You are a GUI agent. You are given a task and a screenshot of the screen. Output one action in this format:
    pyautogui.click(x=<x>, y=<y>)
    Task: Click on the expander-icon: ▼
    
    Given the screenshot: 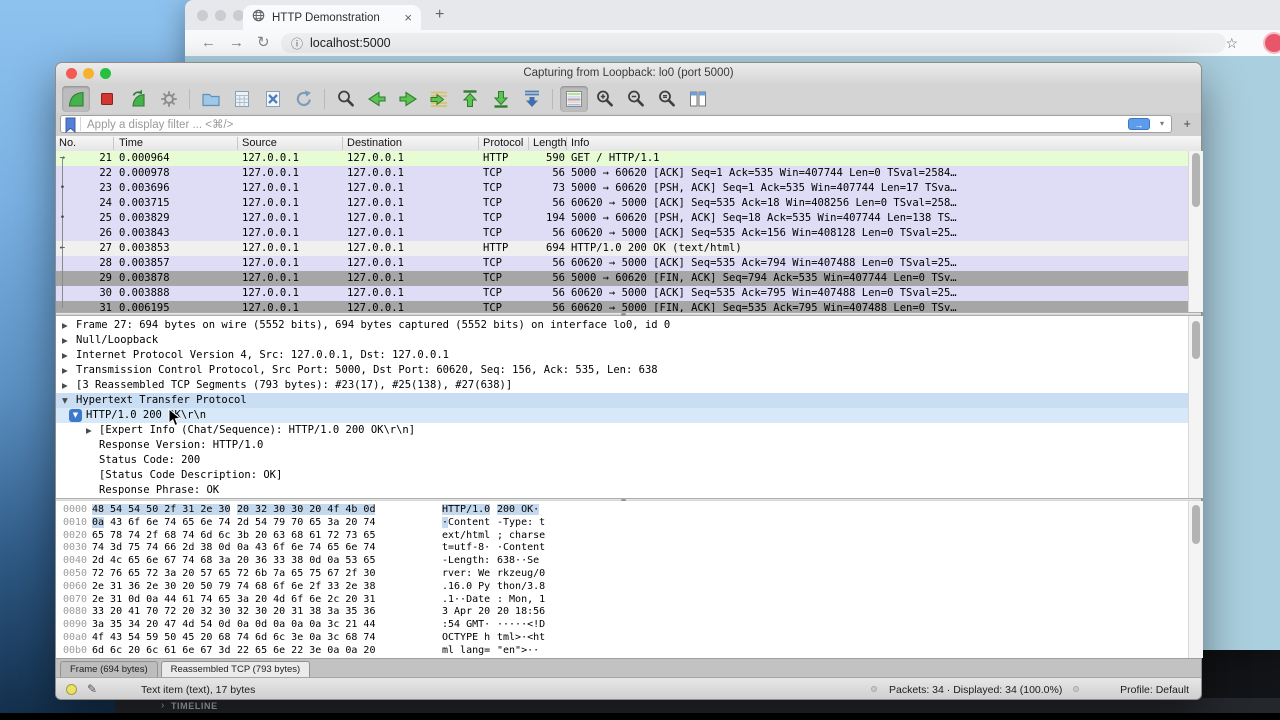 What is the action you would take?
    pyautogui.click(x=75, y=415)
    